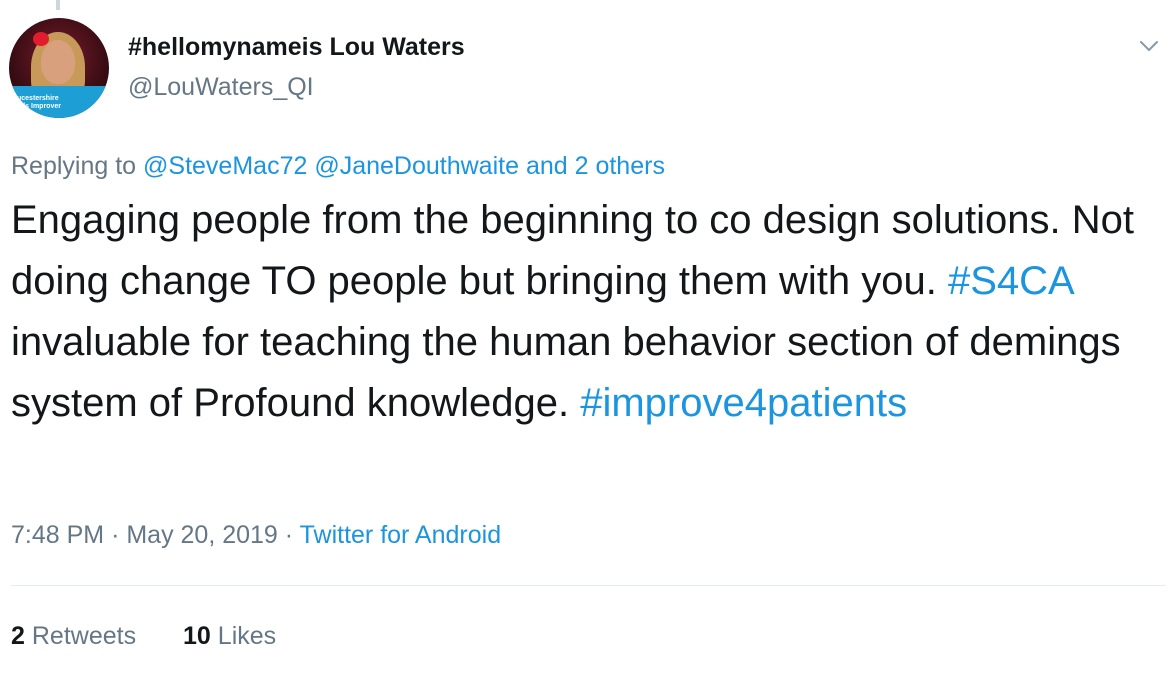  What do you see at coordinates (74, 166) in the screenshot?
I see `replying-to-label: Replying to` at bounding box center [74, 166].